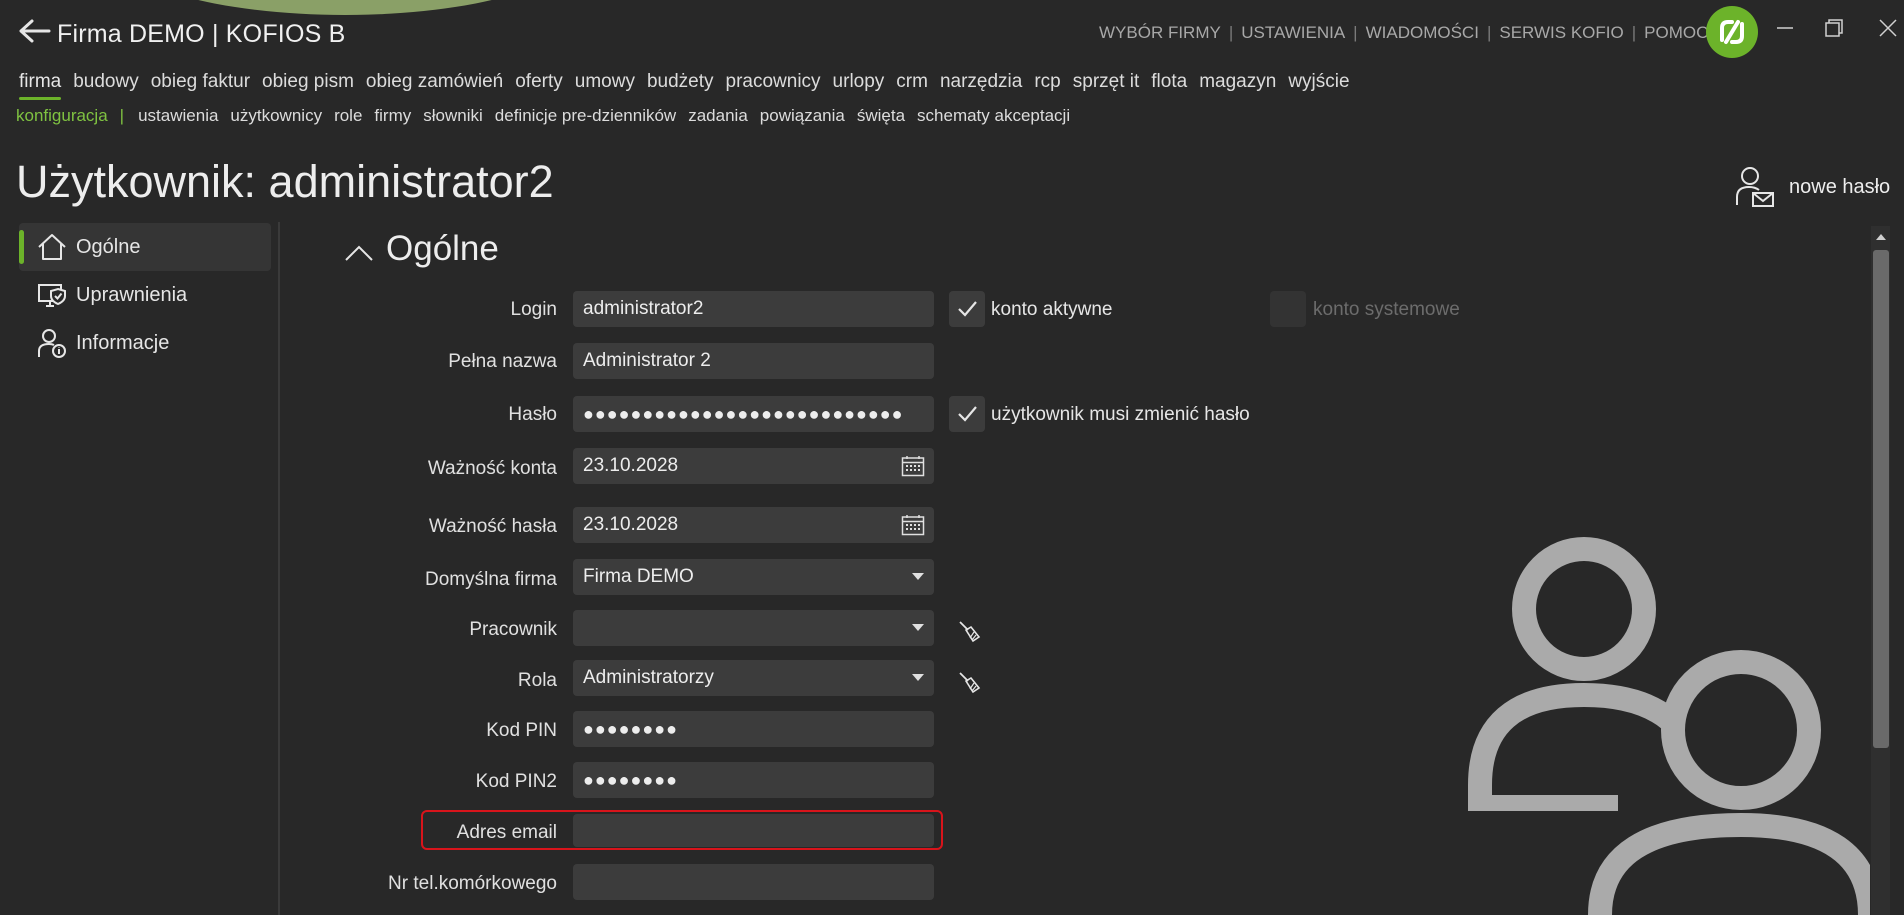 This screenshot has height=915, width=1904. I want to click on role-select: Administratorzy, so click(753, 678).